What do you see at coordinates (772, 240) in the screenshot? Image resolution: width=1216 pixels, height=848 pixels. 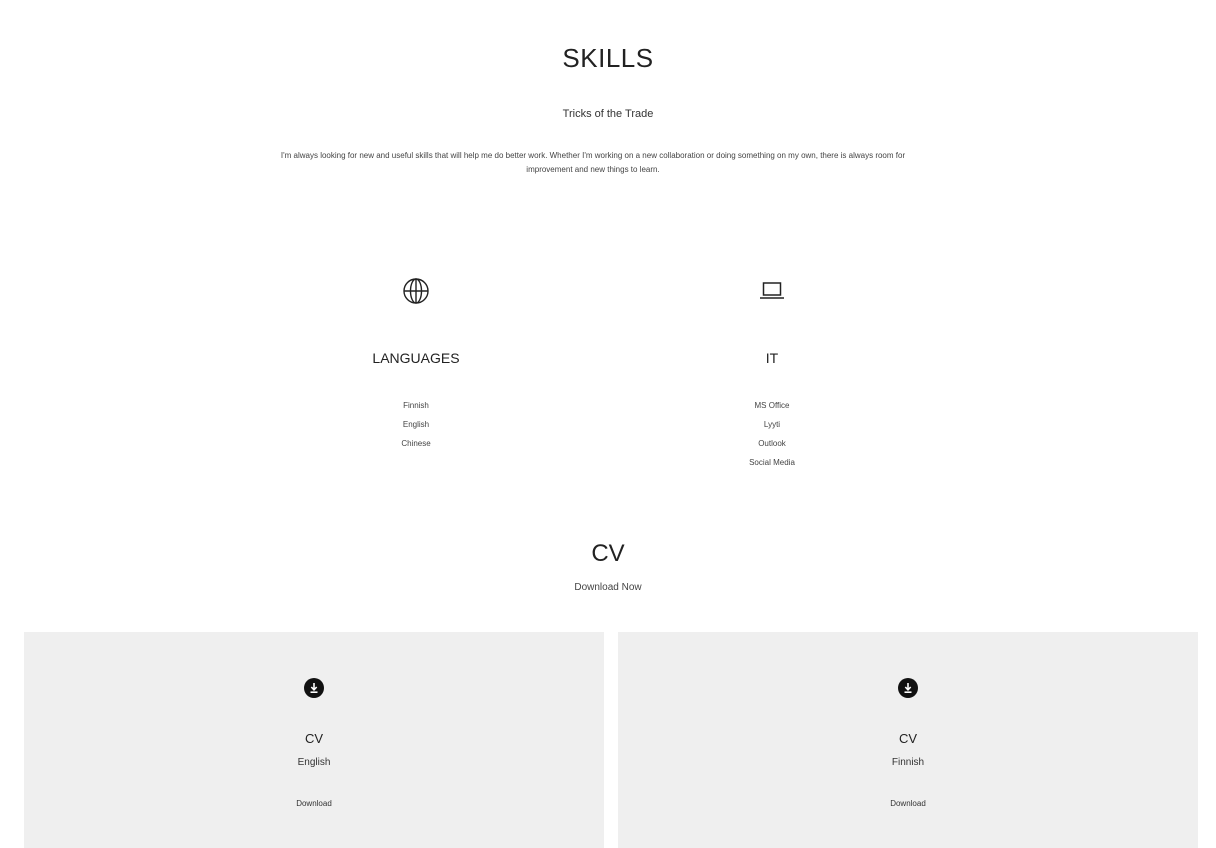 I see `it-column: IT MS Office Lyyti Outlook Social Media` at bounding box center [772, 240].